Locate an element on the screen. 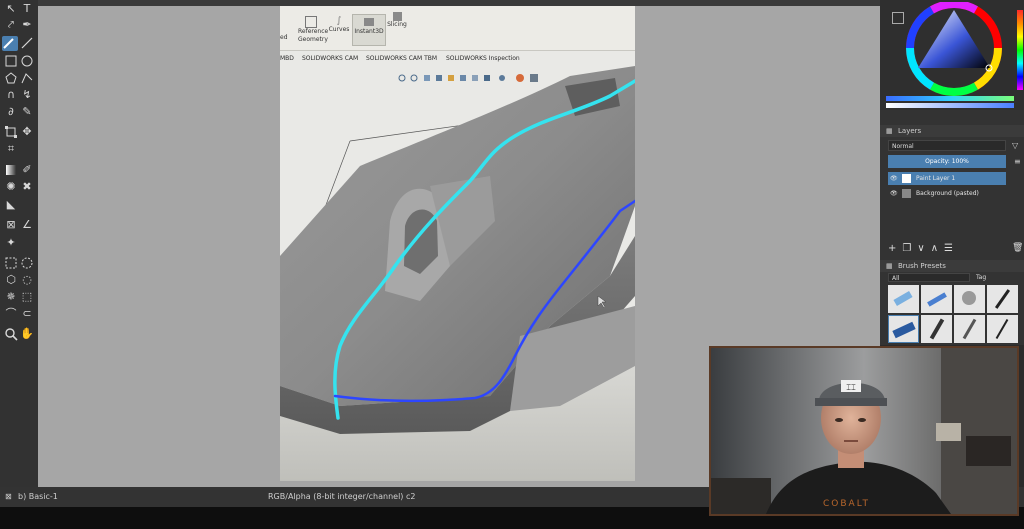  calligraphy-icon: ✒ is located at coordinates (27, 25).